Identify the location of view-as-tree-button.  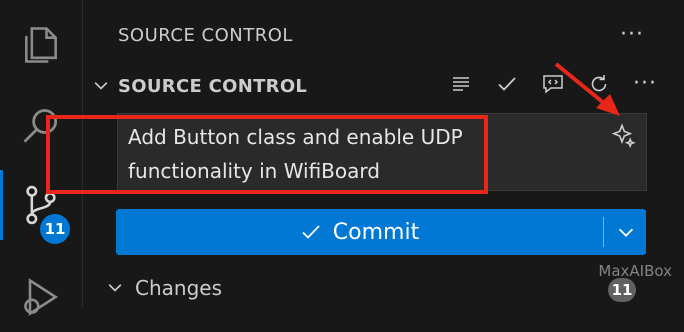
(461, 84).